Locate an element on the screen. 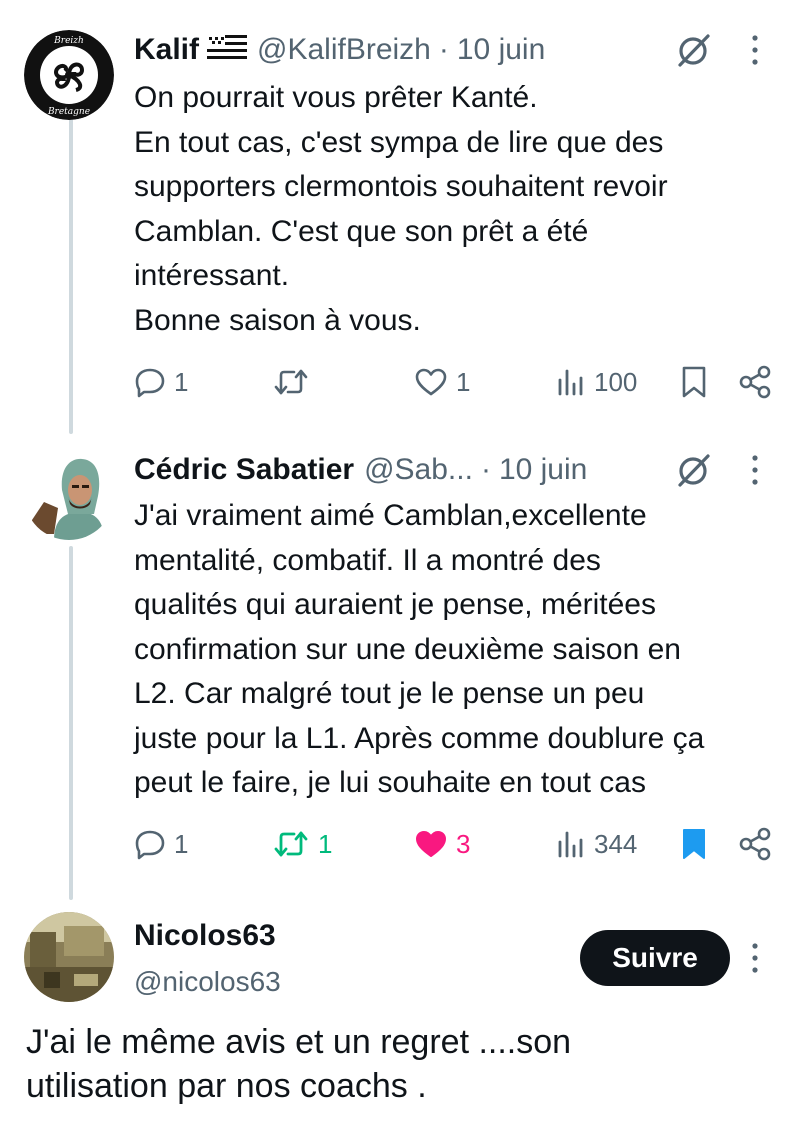 The image size is (800, 1125). tweet-text-line: intéressant. is located at coordinates (212, 275).